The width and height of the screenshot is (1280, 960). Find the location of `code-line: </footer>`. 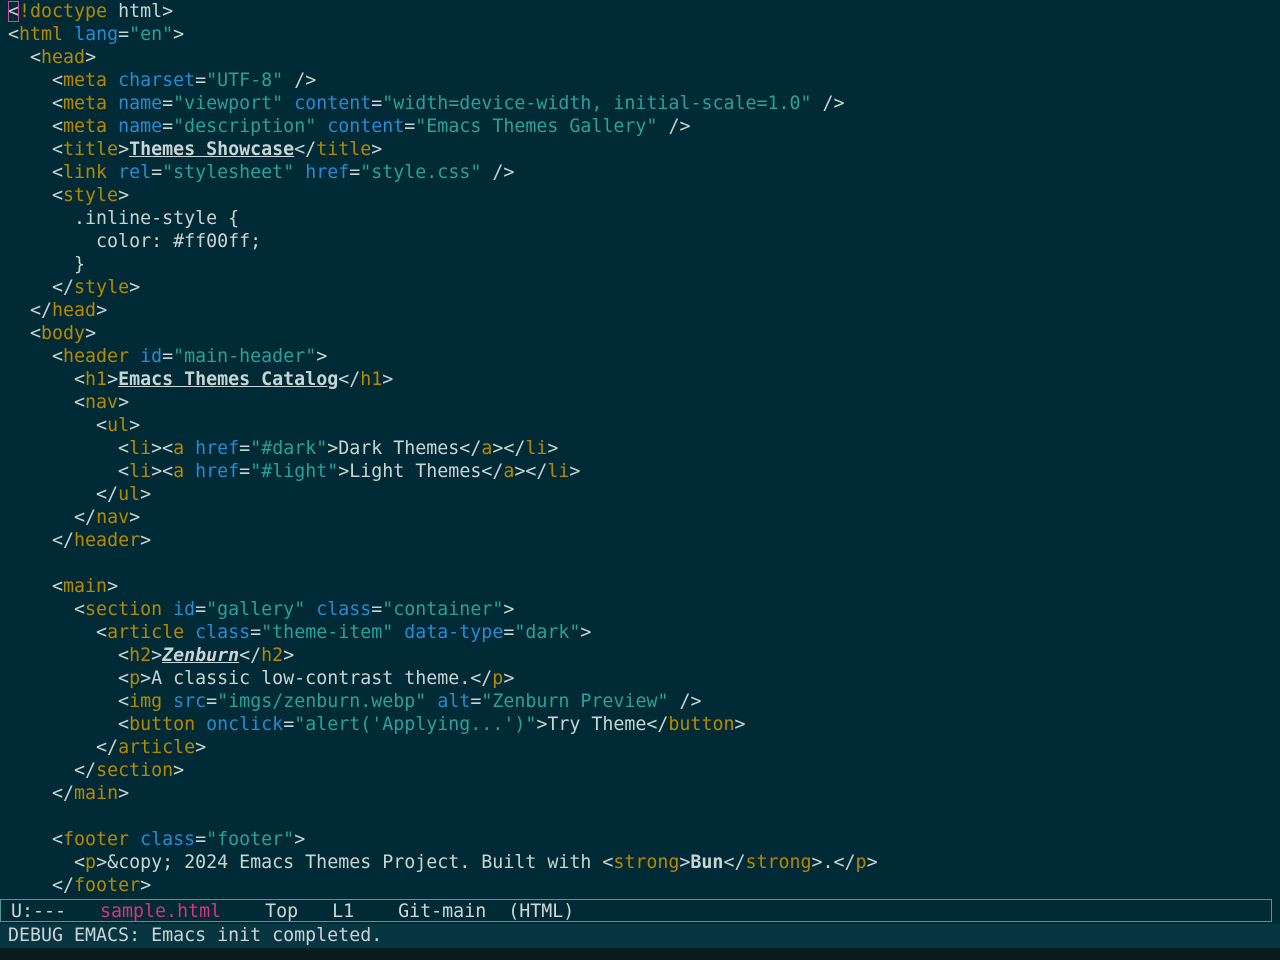

code-line: </footer> is located at coordinates (644, 885).